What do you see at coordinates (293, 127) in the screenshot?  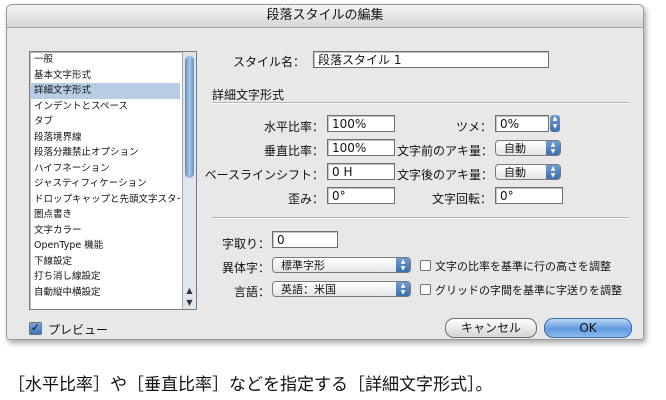 I see `horizontal-scale-label: 水平比率：` at bounding box center [293, 127].